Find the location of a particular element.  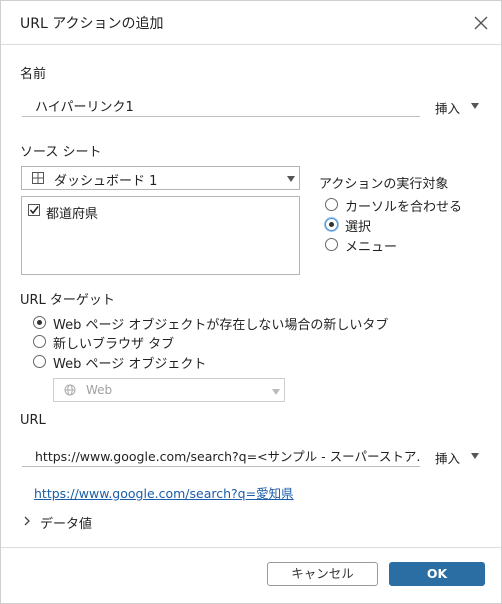

radio-web-page-object is located at coordinates (39, 361).